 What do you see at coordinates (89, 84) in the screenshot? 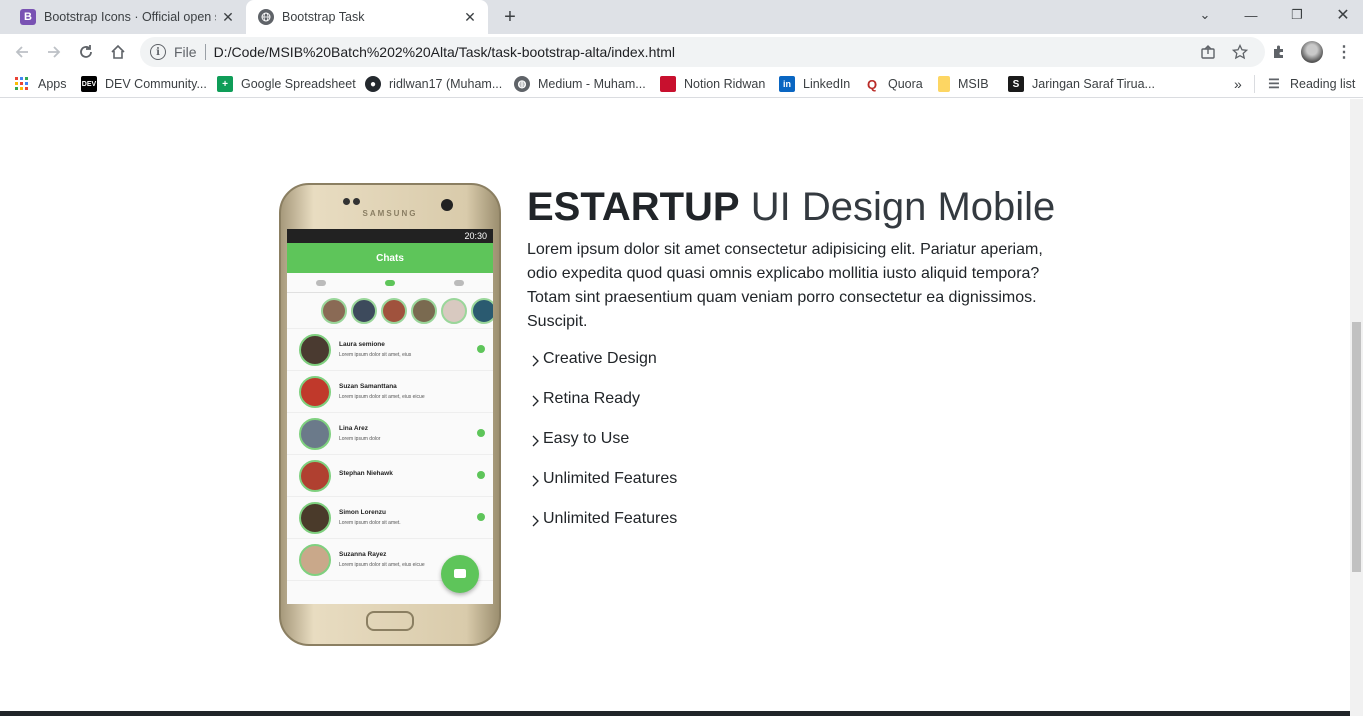
I see `dev-icon: DEV` at bounding box center [89, 84].